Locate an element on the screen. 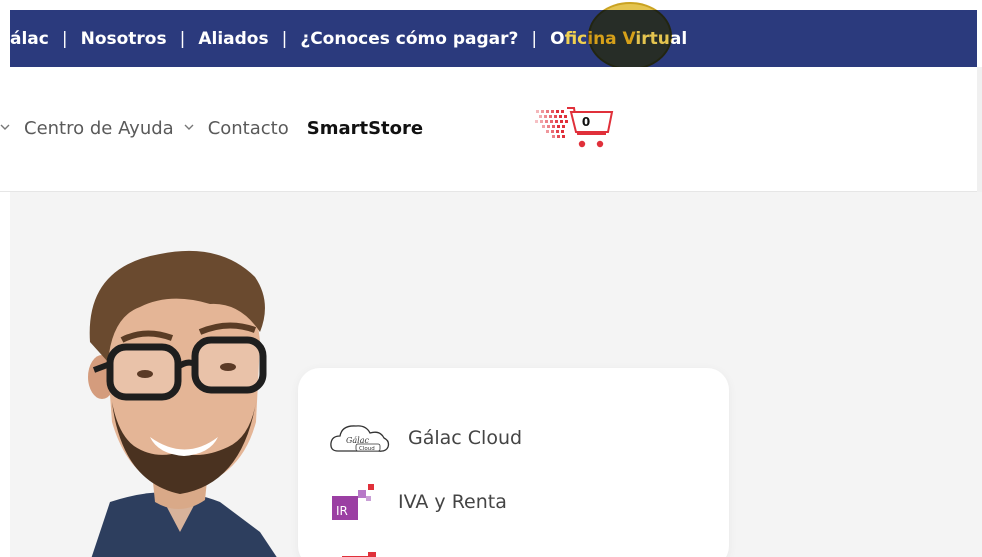 The width and height of the screenshot is (982, 557). ir-icon-text: IR is located at coordinates (342, 511).